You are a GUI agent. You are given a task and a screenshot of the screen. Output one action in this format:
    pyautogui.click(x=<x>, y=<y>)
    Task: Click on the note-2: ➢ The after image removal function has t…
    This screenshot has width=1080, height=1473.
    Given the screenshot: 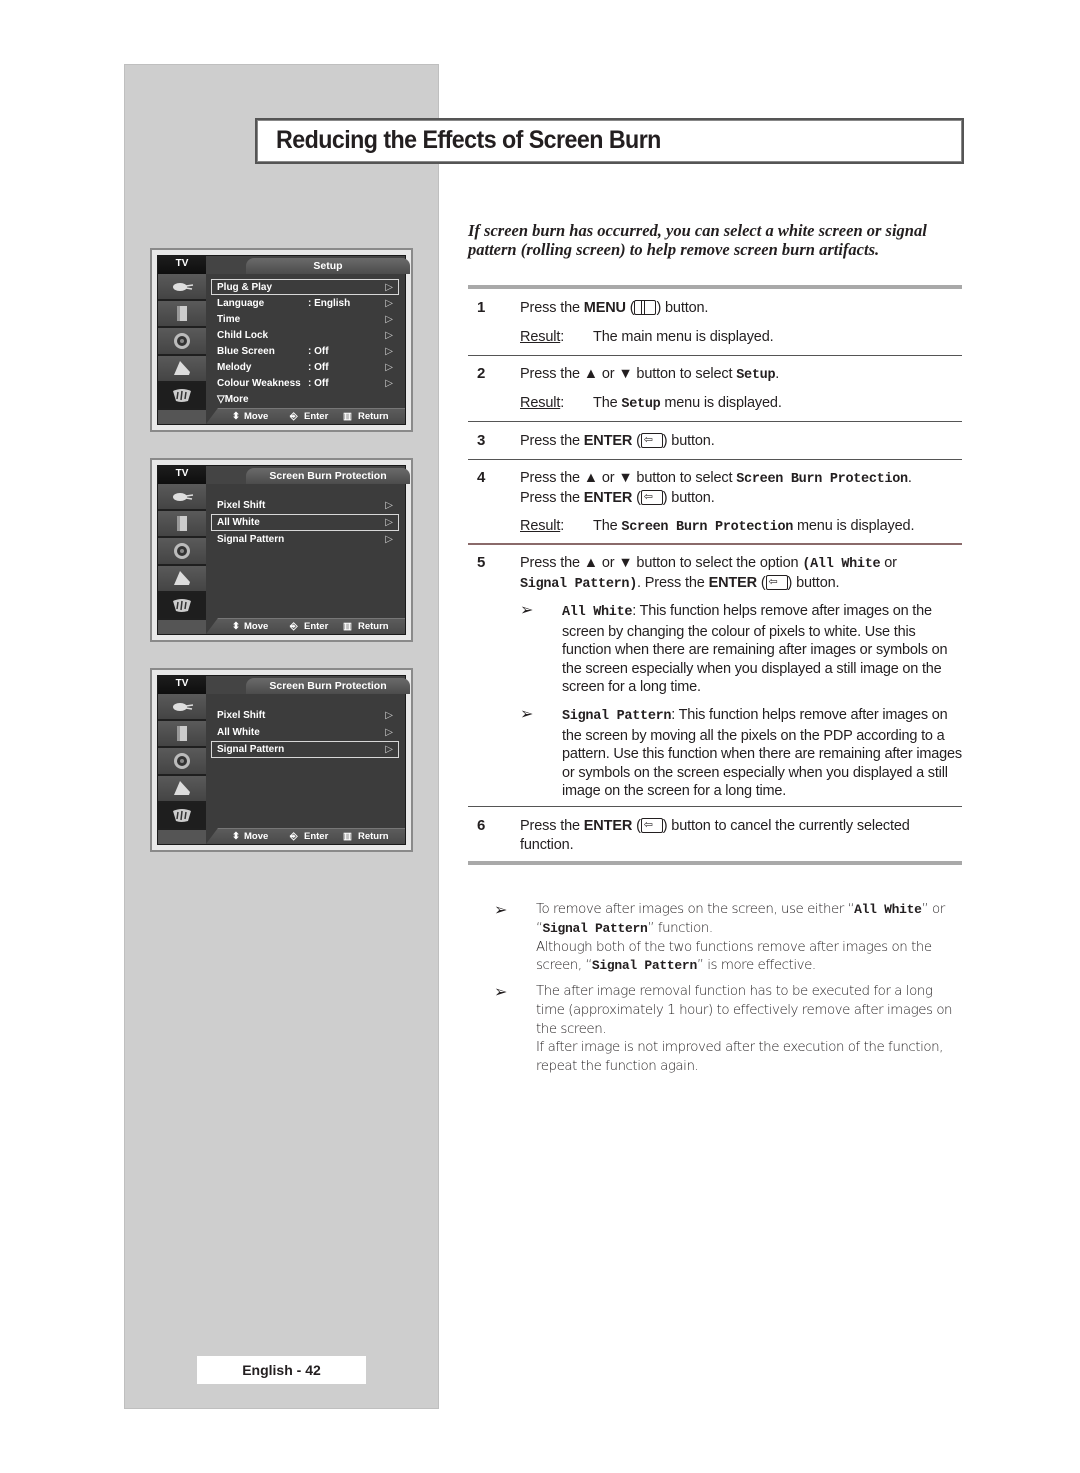 What is the action you would take?
    pyautogui.click(x=723, y=1028)
    